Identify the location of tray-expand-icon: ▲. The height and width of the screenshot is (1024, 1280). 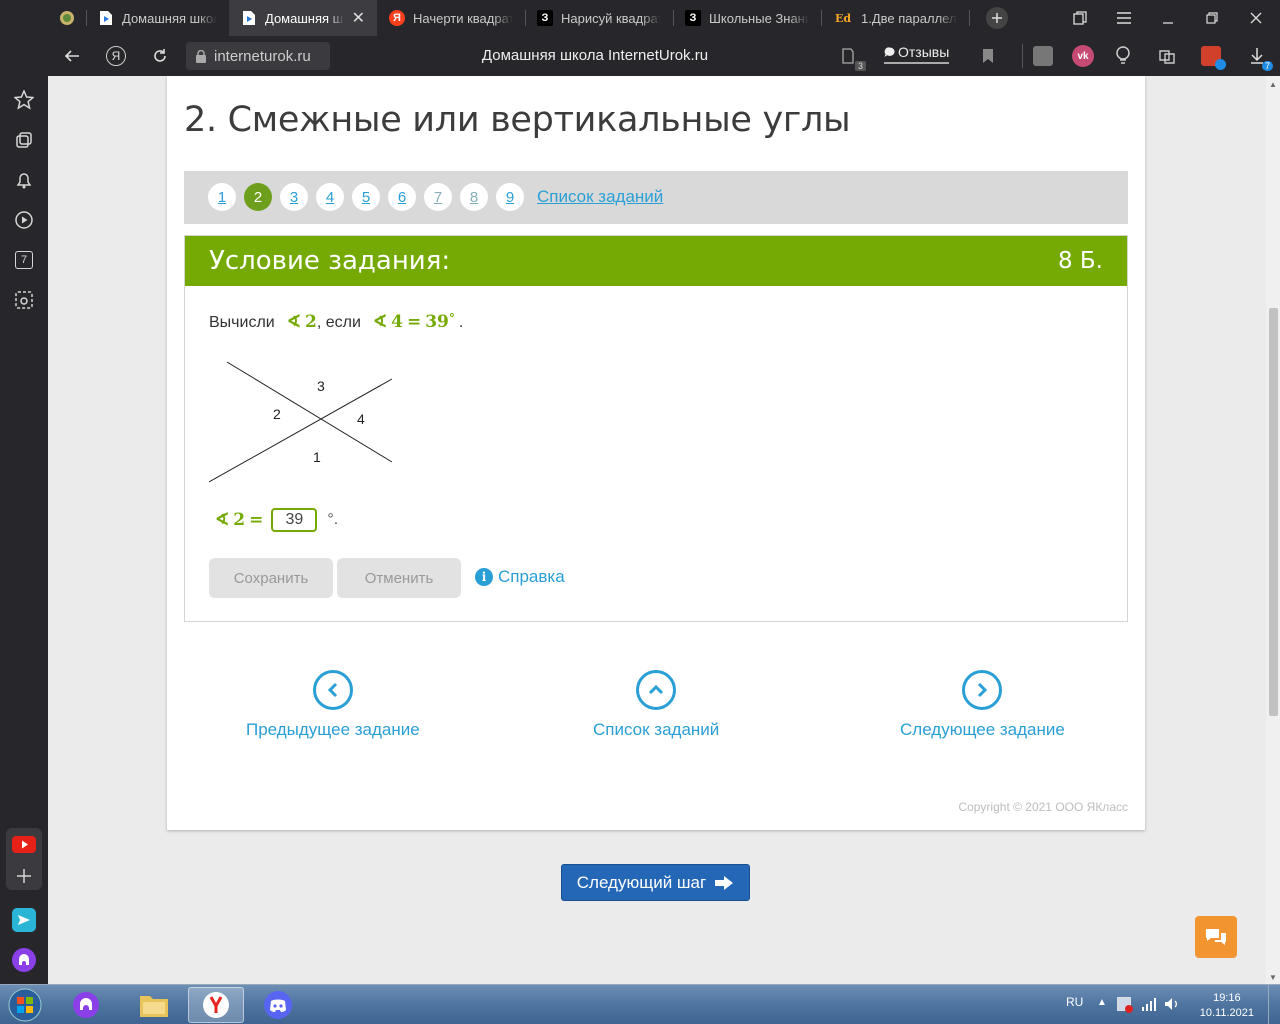
(1102, 1002).